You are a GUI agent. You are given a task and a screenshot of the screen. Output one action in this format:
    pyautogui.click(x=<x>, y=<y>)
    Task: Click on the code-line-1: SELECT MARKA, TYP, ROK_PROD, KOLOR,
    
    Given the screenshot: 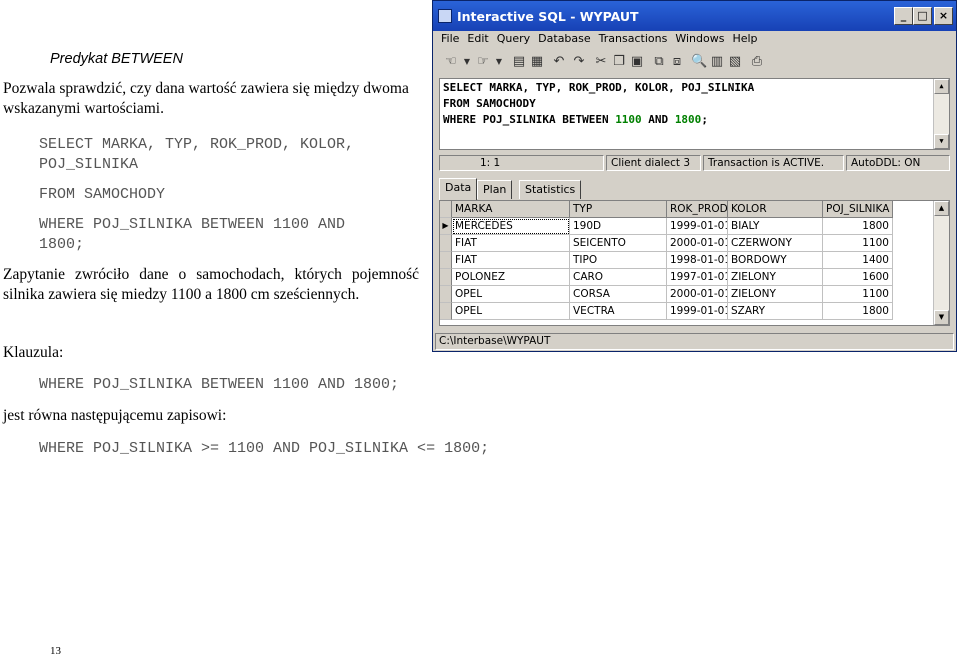 What is the action you would take?
    pyautogui.click(x=197, y=144)
    